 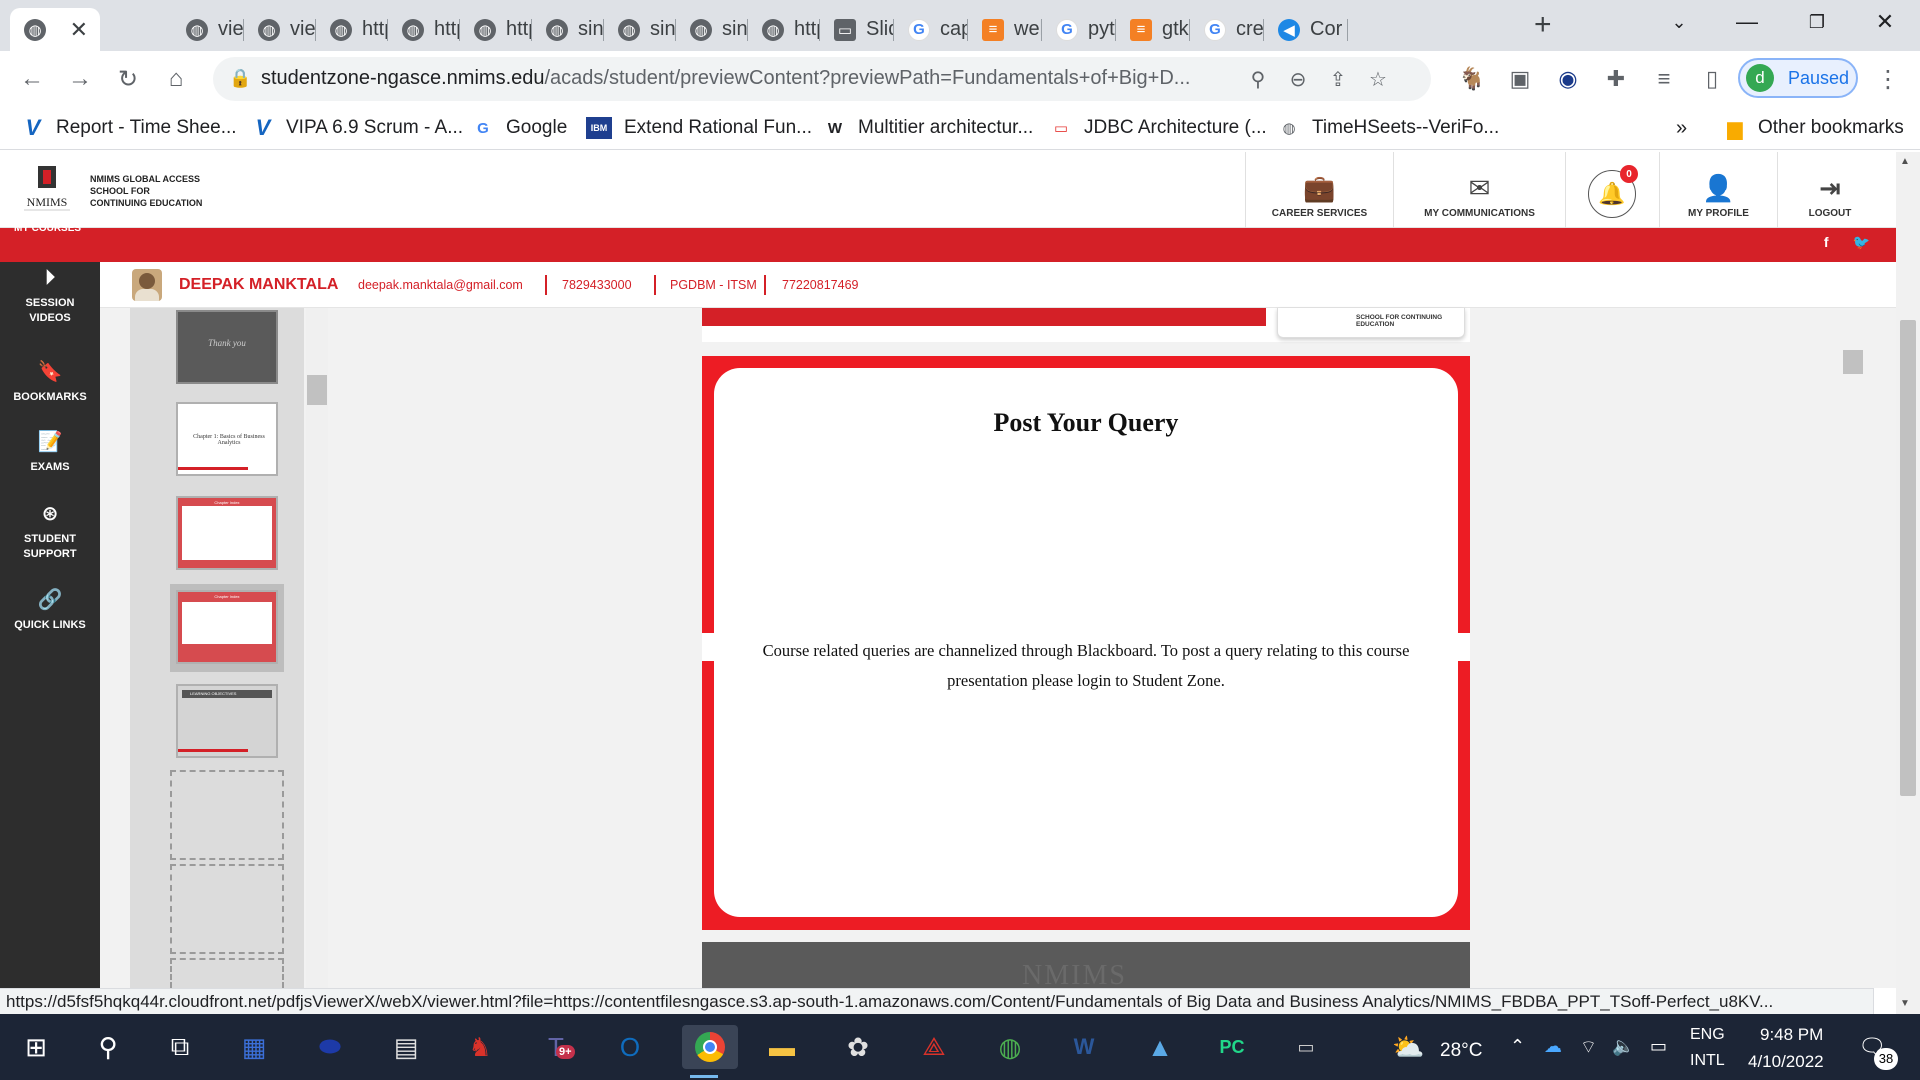 What do you see at coordinates (1517, 1046) in the screenshot?
I see `chevron-up-icon: ⌃` at bounding box center [1517, 1046].